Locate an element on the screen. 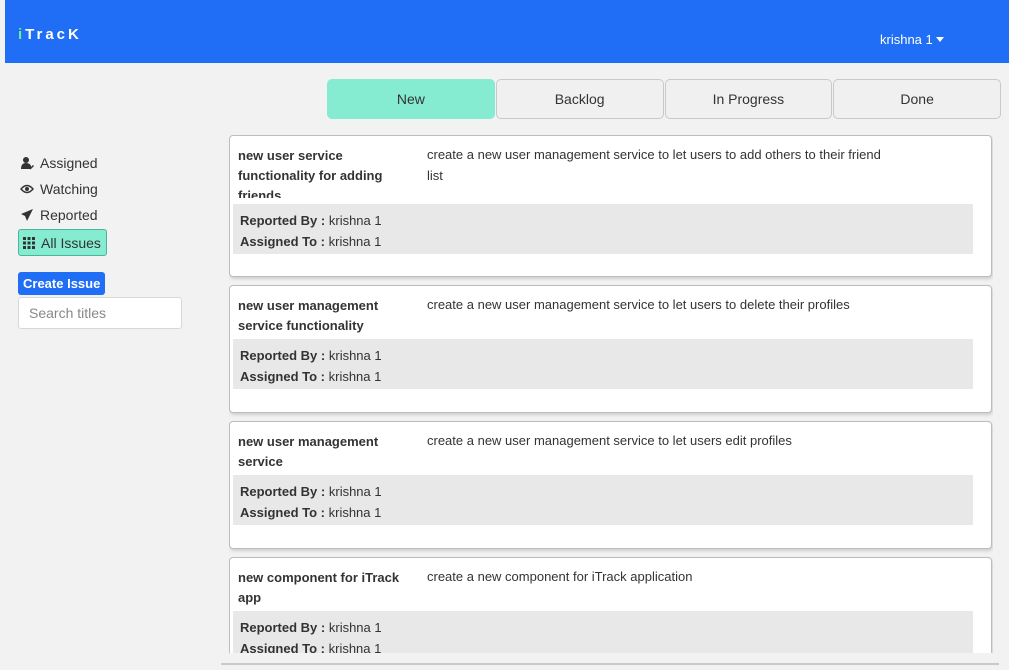 Image resolution: width=1009 pixels, height=670 pixels. top-navbar: iTracK krishna 1 is located at coordinates (507, 31).